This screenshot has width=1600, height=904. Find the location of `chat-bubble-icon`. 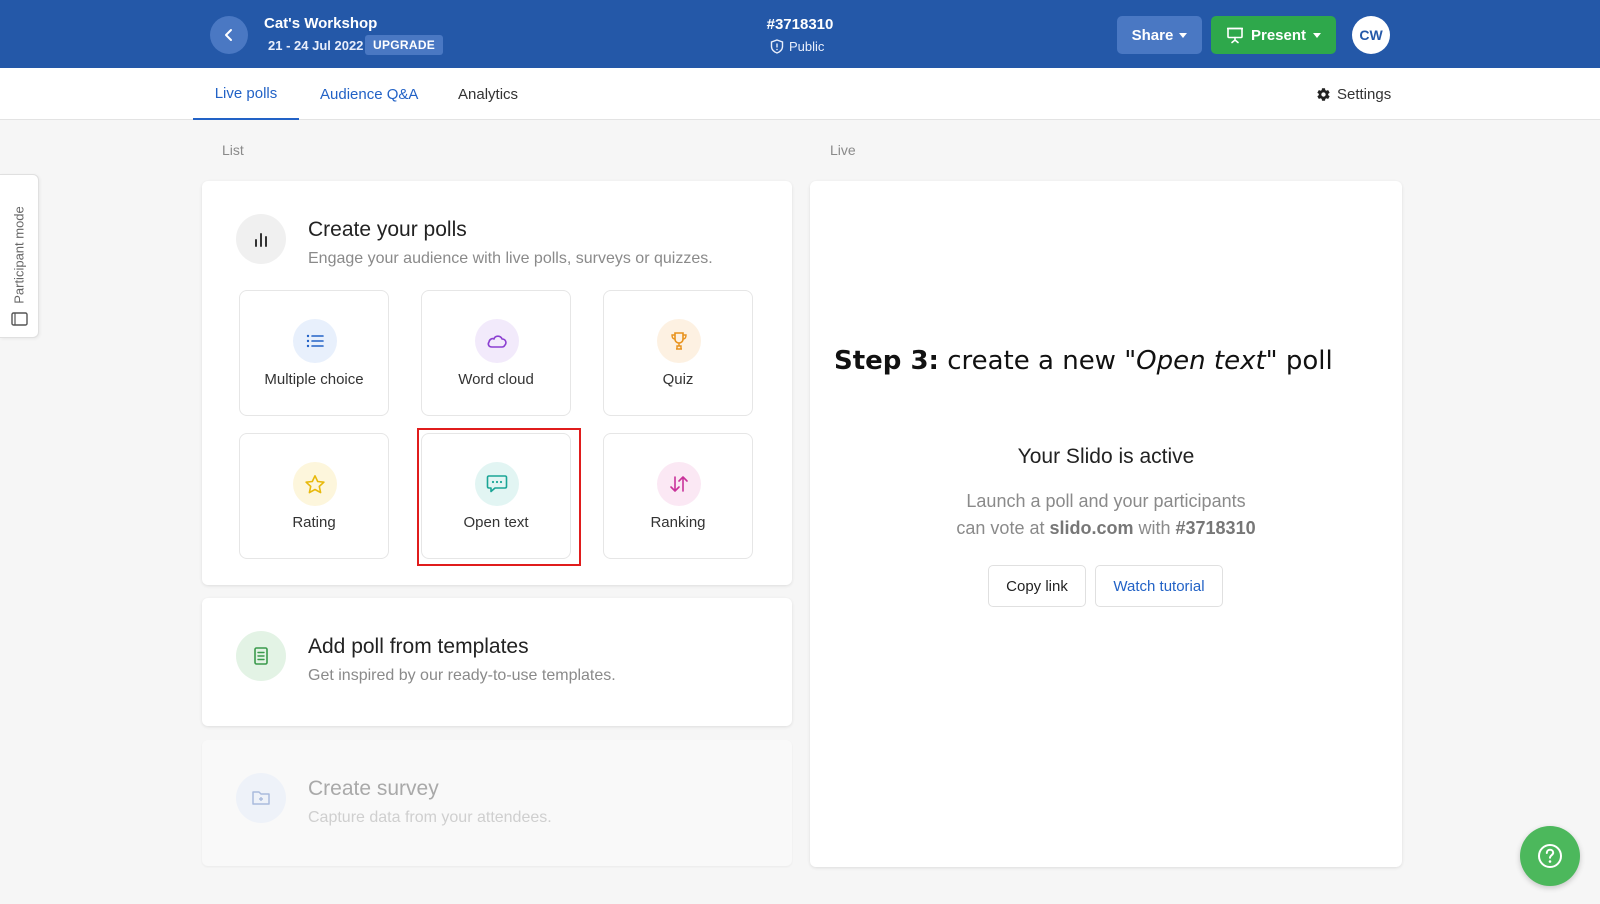

chat-bubble-icon is located at coordinates (497, 484).